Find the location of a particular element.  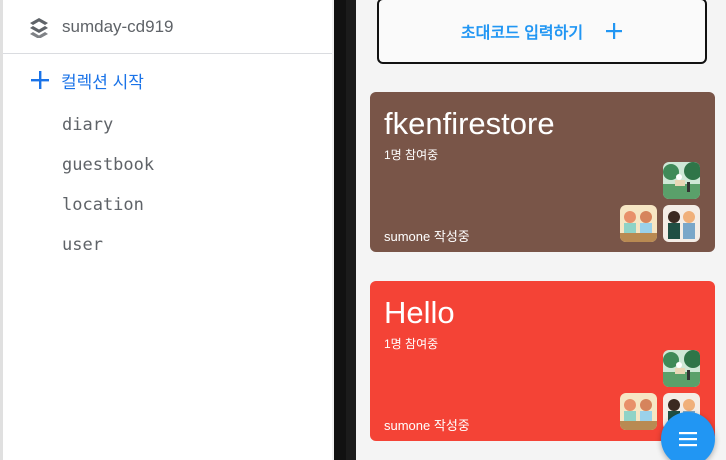

start-collection-button: 컬렉션 시작 is located at coordinates (86, 80).